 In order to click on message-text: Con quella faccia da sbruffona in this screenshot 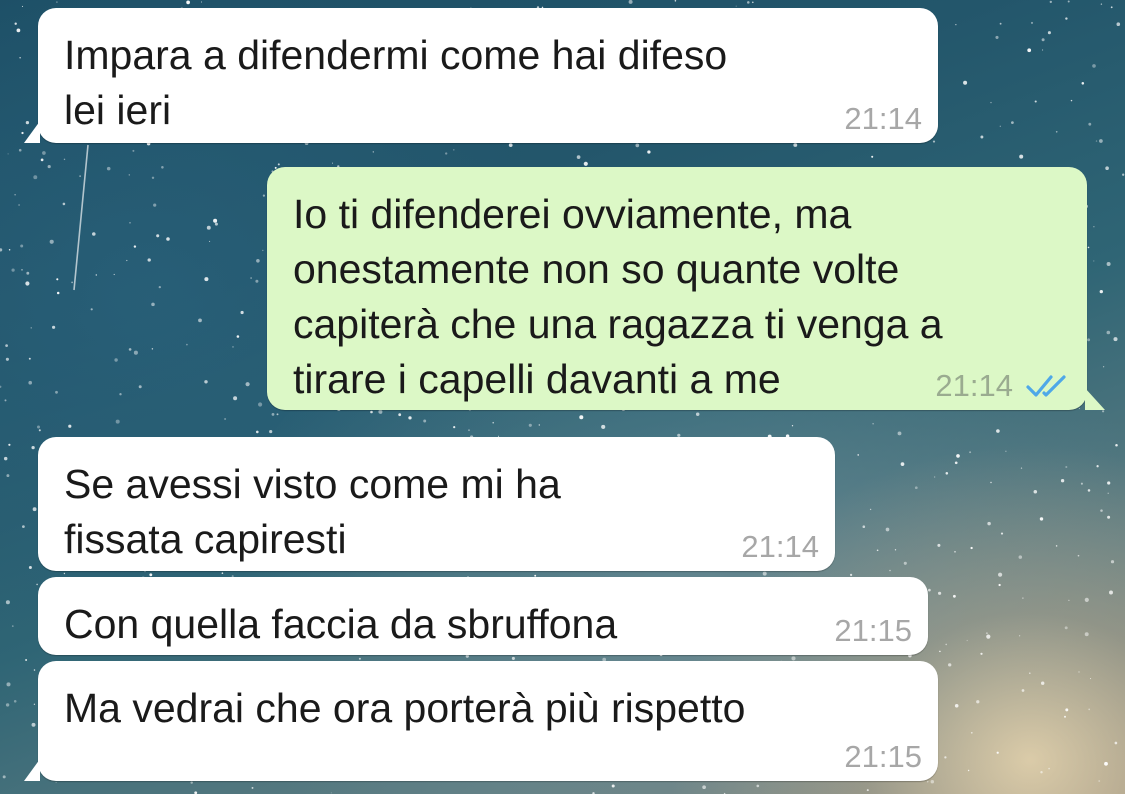, I will do `click(341, 624)`.